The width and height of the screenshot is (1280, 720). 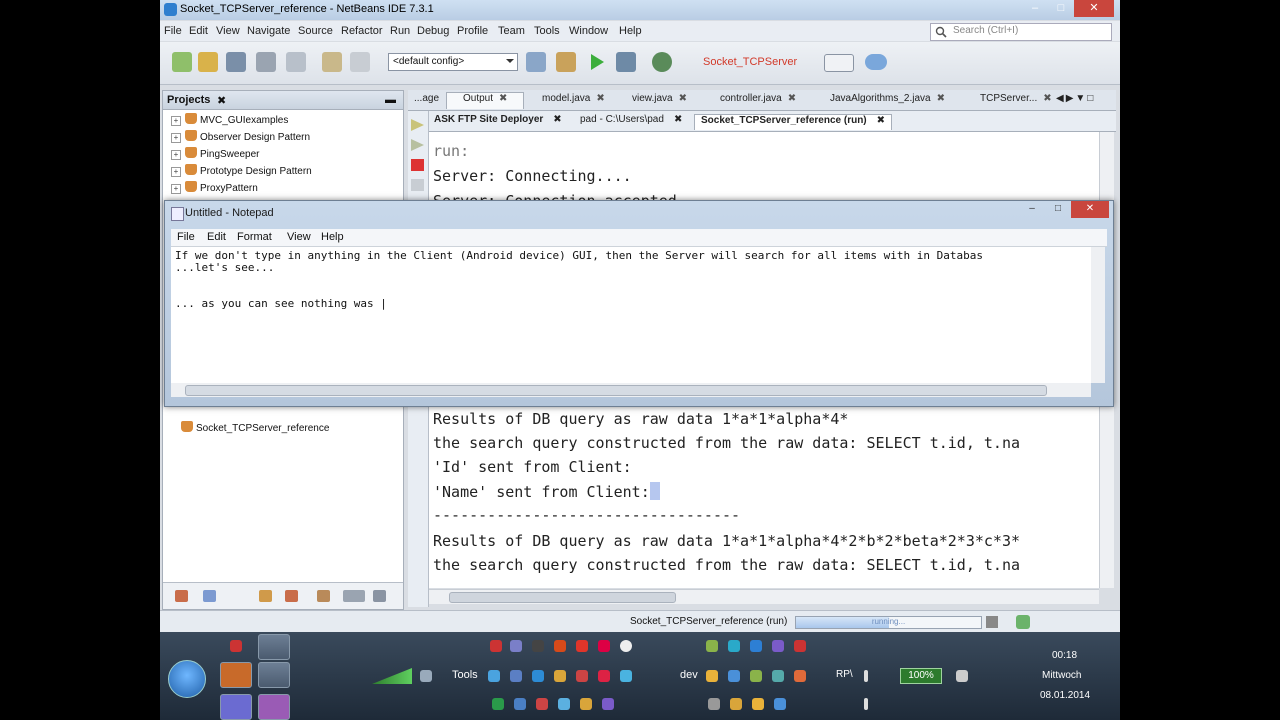 What do you see at coordinates (332, 237) in the screenshot?
I see `notepad-menu-help: Help` at bounding box center [332, 237].